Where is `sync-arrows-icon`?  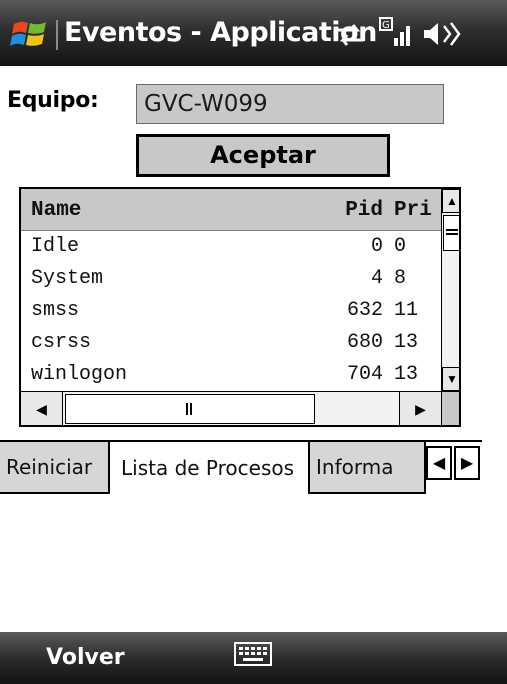 sync-arrows-icon is located at coordinates (350, 35).